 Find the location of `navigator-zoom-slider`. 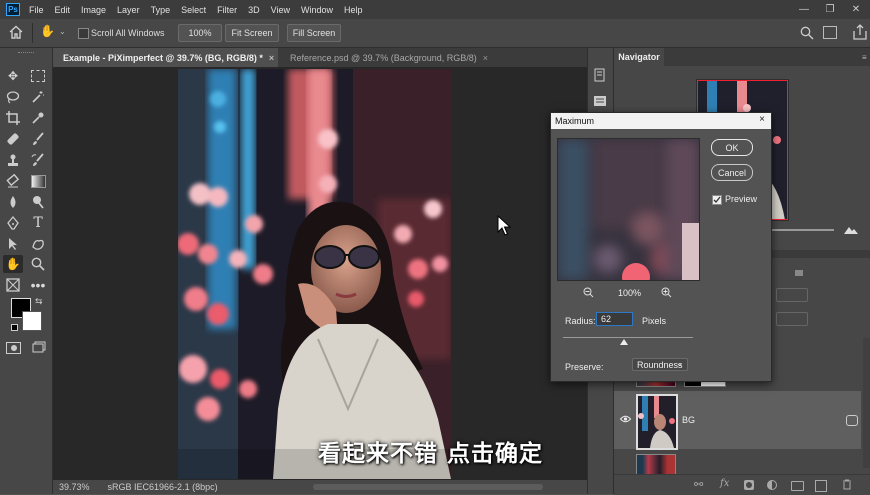

navigator-zoom-slider is located at coordinates (801, 230).